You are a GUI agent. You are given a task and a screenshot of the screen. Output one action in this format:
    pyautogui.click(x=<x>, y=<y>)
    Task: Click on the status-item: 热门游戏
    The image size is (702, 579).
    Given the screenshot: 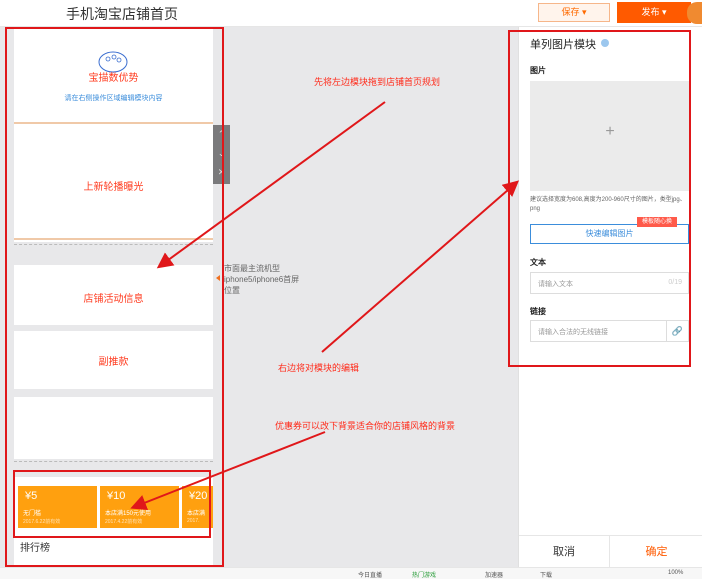 What is the action you would take?
    pyautogui.click(x=424, y=574)
    